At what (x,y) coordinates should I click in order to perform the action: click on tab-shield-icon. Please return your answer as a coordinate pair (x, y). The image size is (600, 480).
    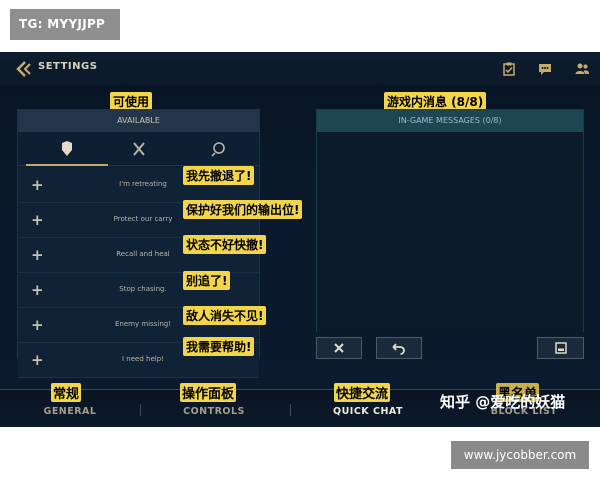
    Looking at the image, I should click on (67, 149).